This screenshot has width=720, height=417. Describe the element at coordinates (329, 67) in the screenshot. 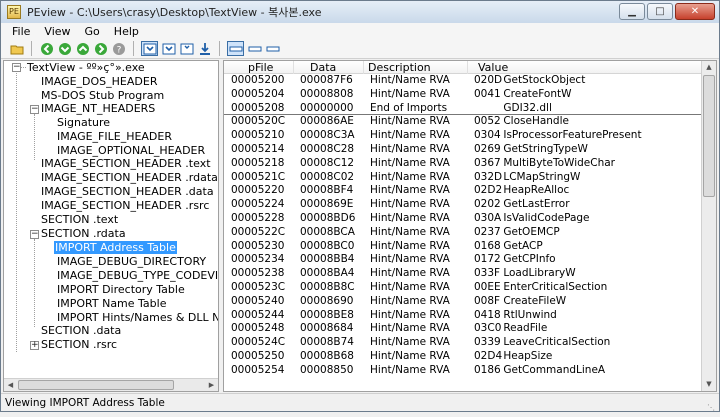

I see `header-data: Data` at that location.